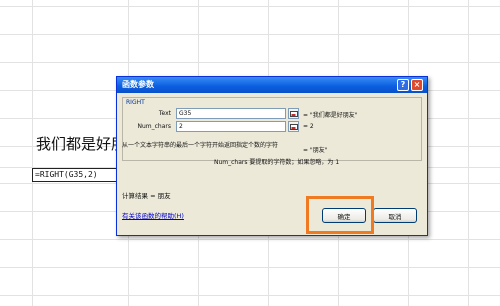 The image size is (500, 306). I want to click on help-button: ?, so click(403, 85).